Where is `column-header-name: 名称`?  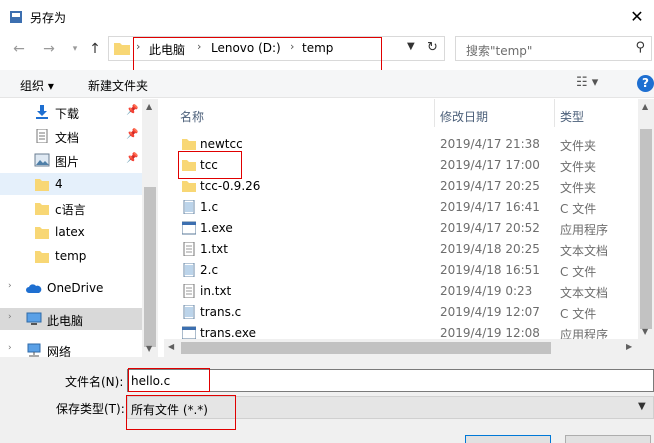
column-header-name: 名称 is located at coordinates (192, 116).